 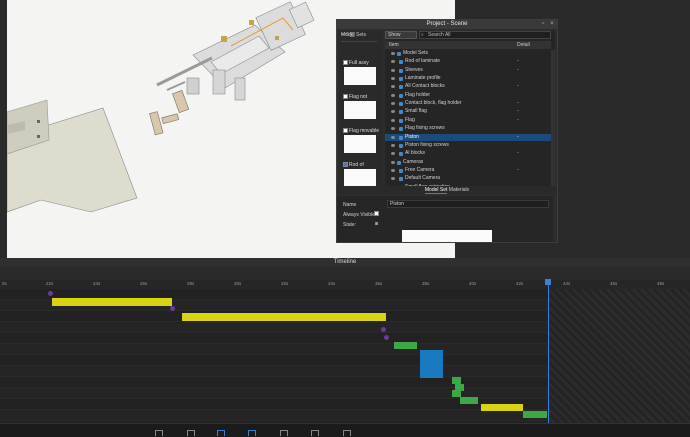 I want to click on layers-icon, so click(x=315, y=433).